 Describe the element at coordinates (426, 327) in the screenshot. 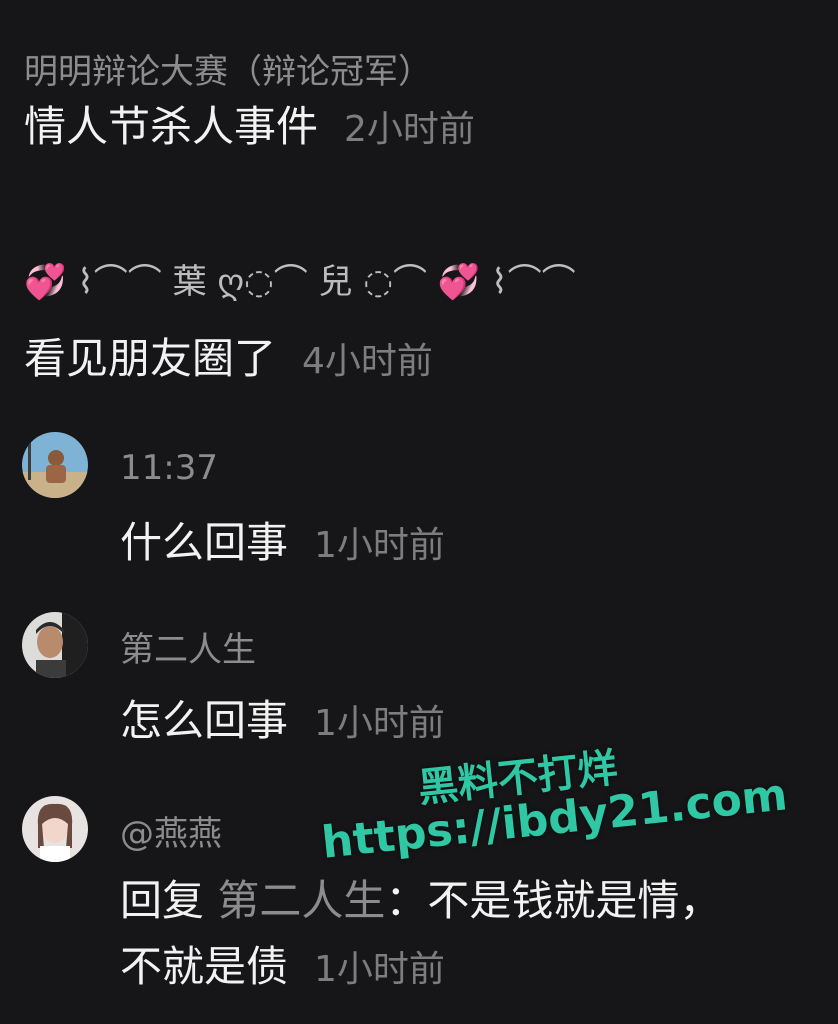

I see `comment-item: 💞 ⌇⌒⌒ 葉 ღ◌⌒ 兒 ◌⌒ 💞 ⌇⌒⌒ 看见朋友圈了 4小时前` at that location.